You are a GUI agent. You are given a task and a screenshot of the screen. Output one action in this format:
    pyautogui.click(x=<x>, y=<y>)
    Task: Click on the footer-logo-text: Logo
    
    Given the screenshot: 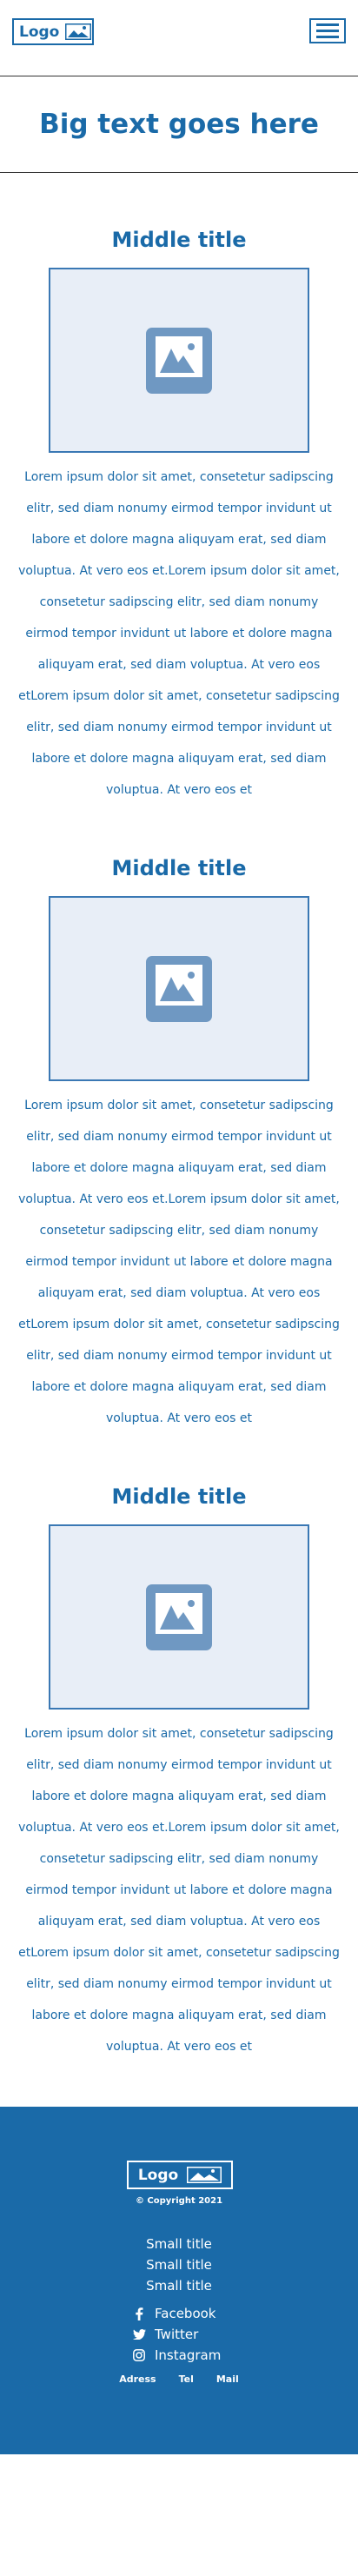 What is the action you would take?
    pyautogui.click(x=158, y=2175)
    